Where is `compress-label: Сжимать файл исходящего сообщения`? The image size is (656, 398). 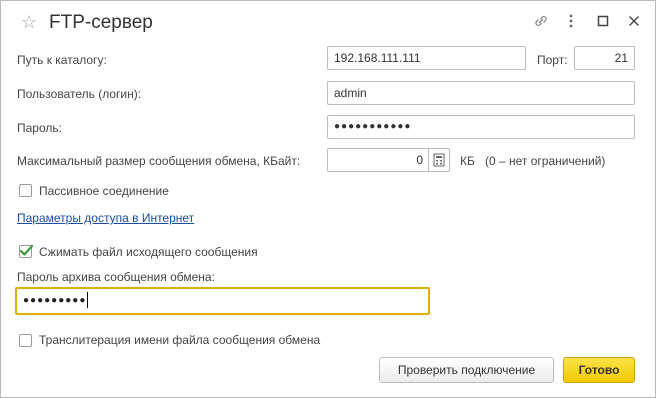
compress-label: Сжимать файл исходящего сообщения is located at coordinates (148, 252).